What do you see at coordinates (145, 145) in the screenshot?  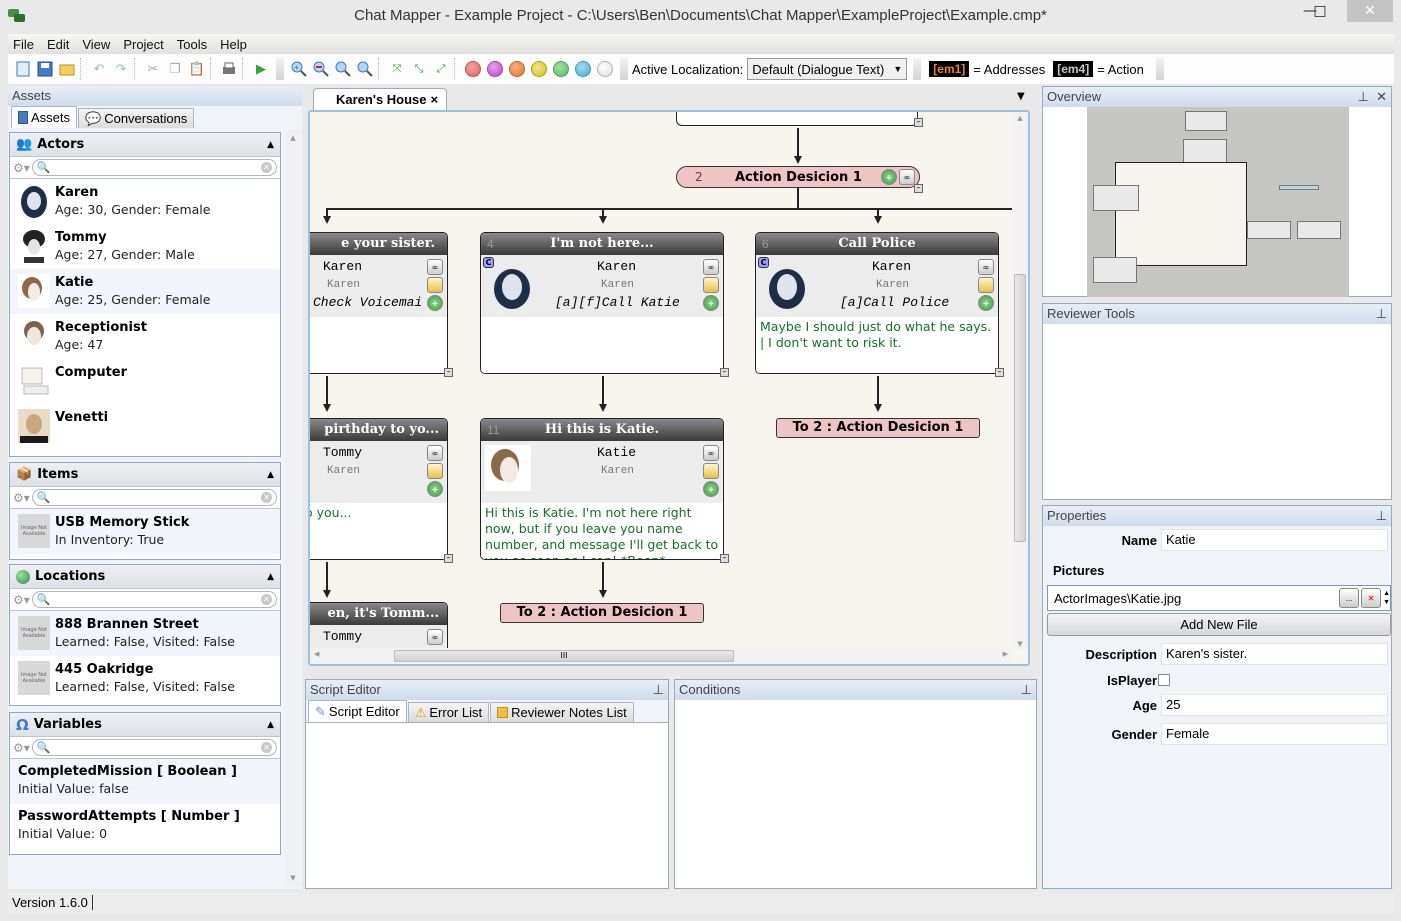 I see `actors-header: 👥 Actors ▲` at bounding box center [145, 145].